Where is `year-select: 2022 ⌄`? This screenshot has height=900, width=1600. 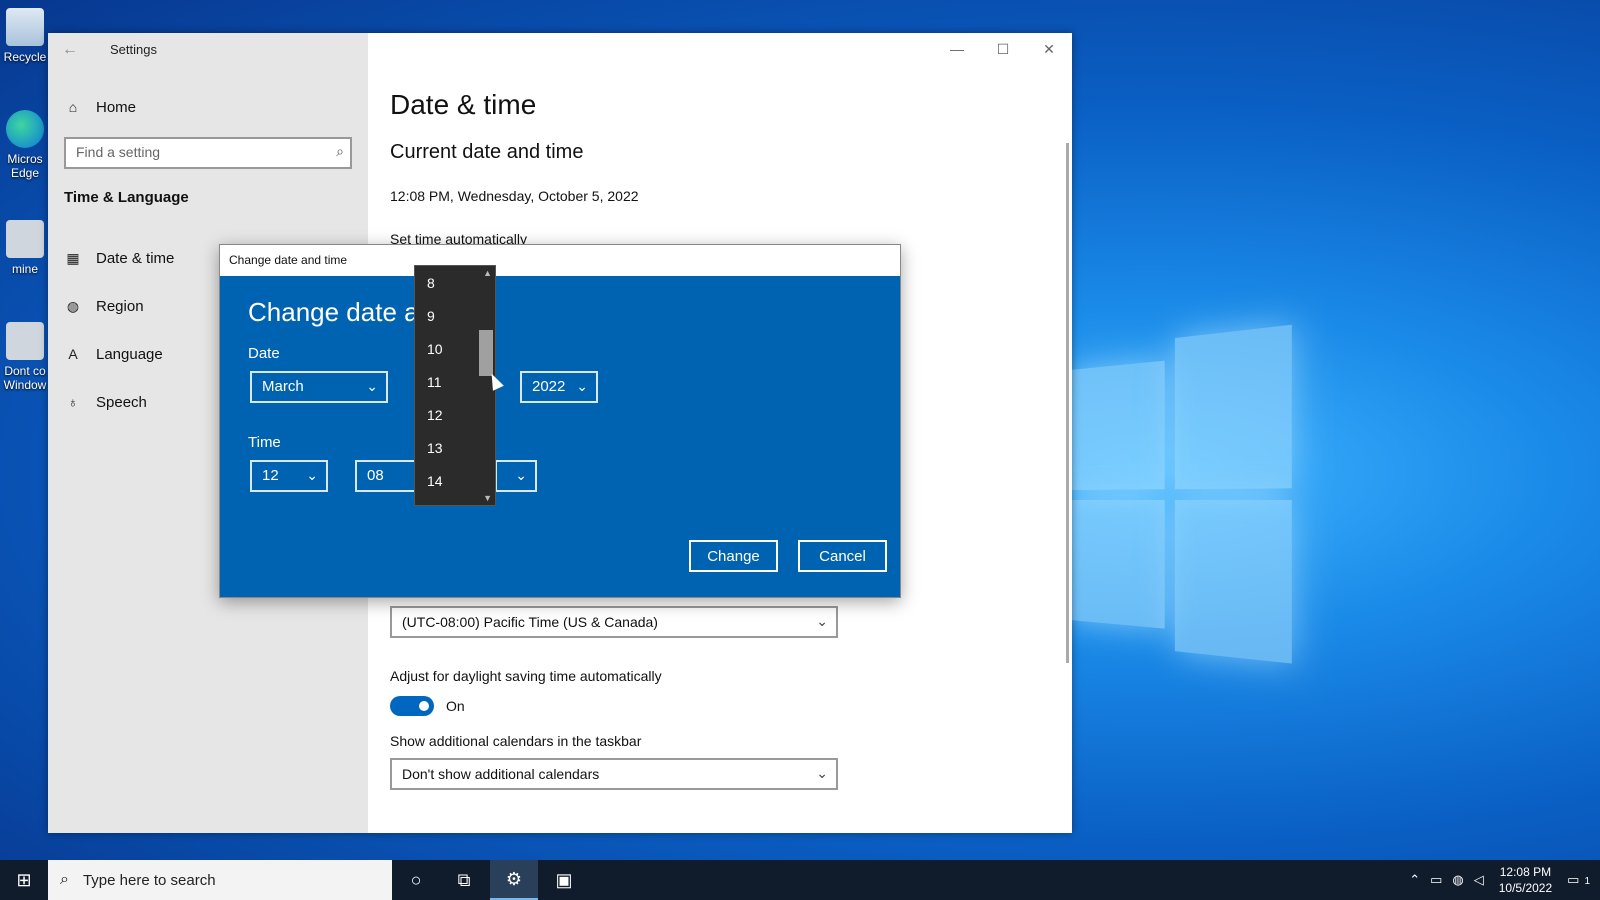 year-select: 2022 ⌄ is located at coordinates (559, 387).